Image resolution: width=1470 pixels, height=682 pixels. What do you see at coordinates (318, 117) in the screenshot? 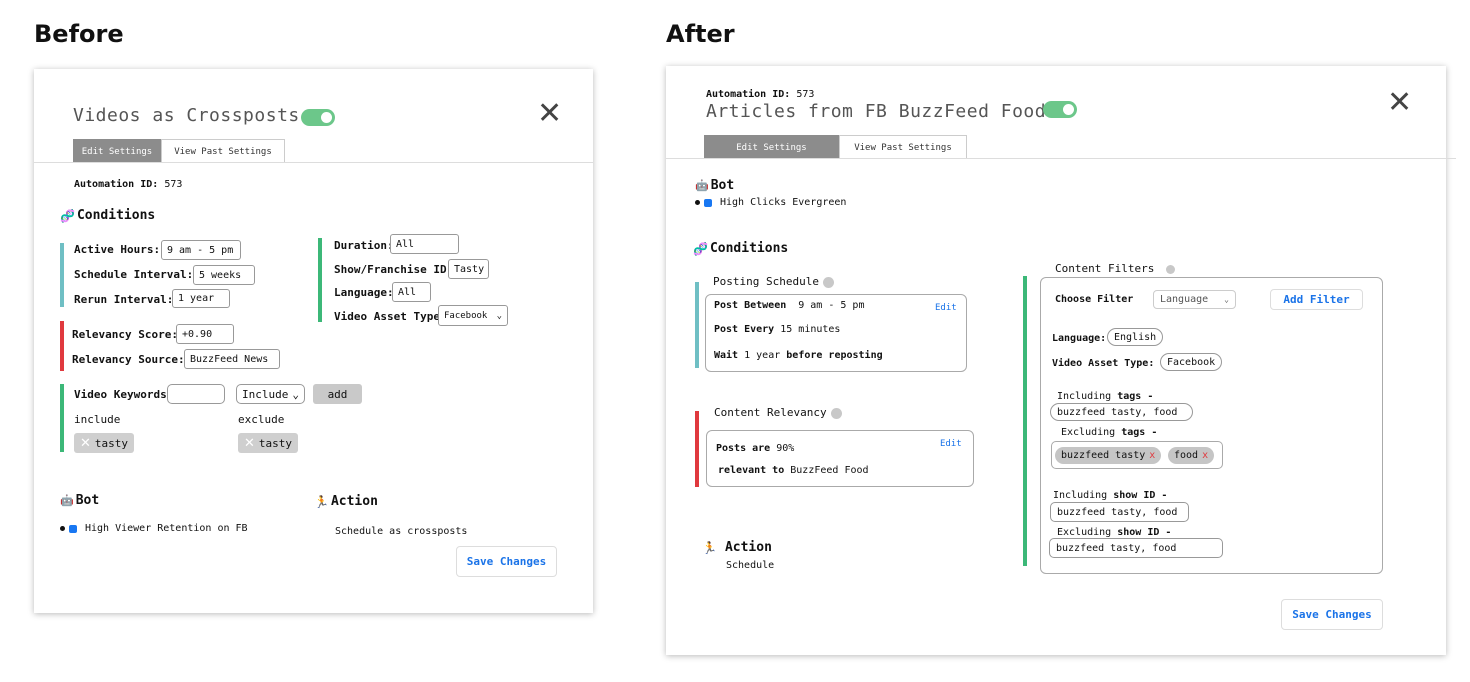
I see `before-enabled-toggle` at bounding box center [318, 117].